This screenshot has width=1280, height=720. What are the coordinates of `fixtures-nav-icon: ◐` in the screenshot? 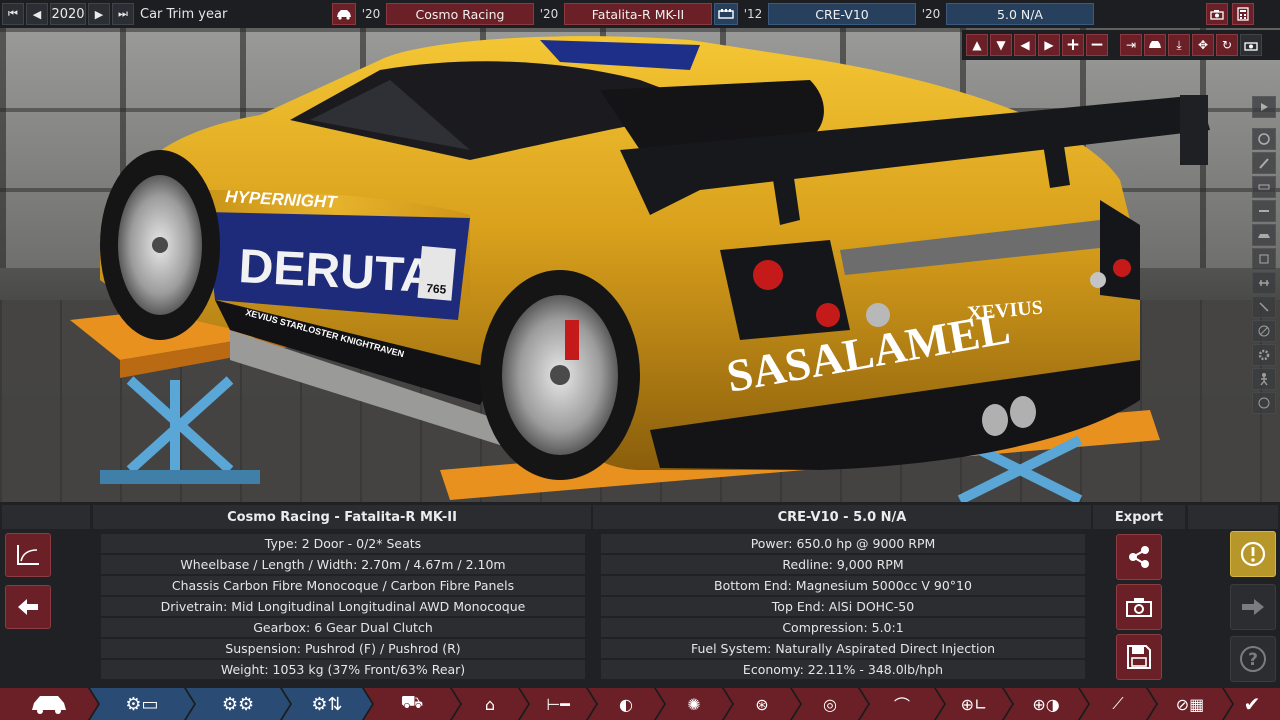 It's located at (626, 704).